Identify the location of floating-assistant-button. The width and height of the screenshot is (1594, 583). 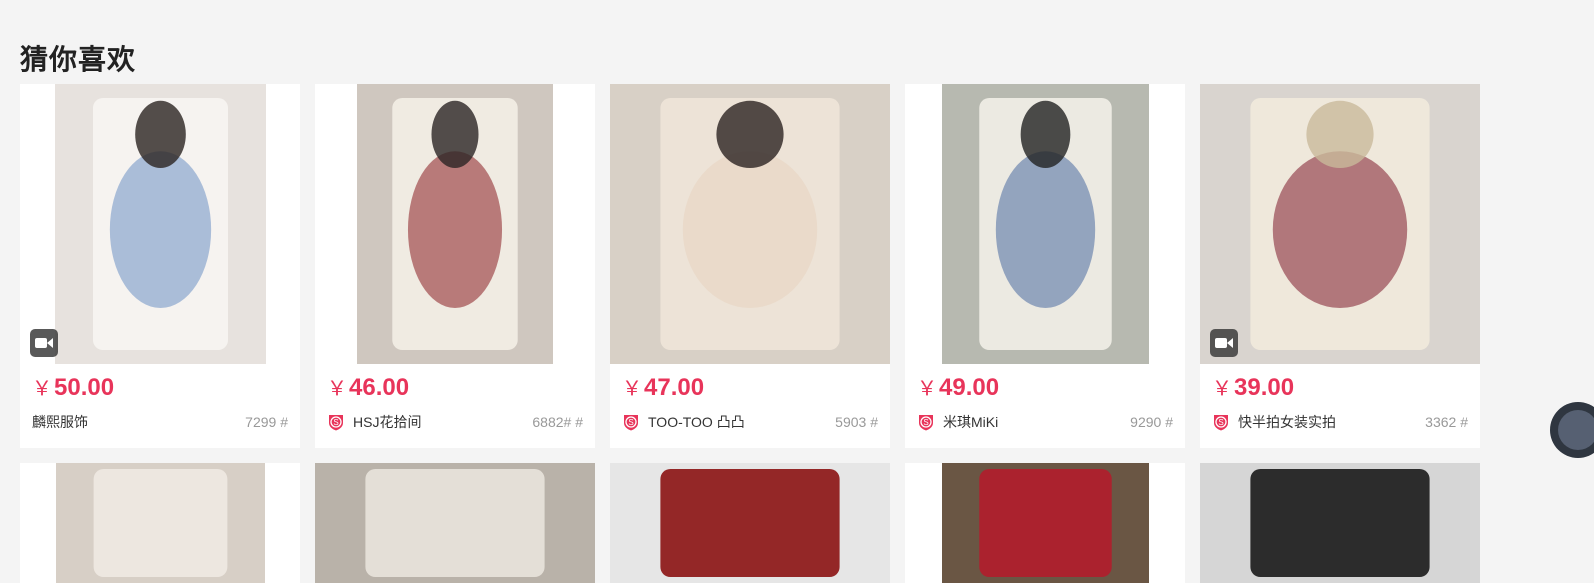
(1572, 430).